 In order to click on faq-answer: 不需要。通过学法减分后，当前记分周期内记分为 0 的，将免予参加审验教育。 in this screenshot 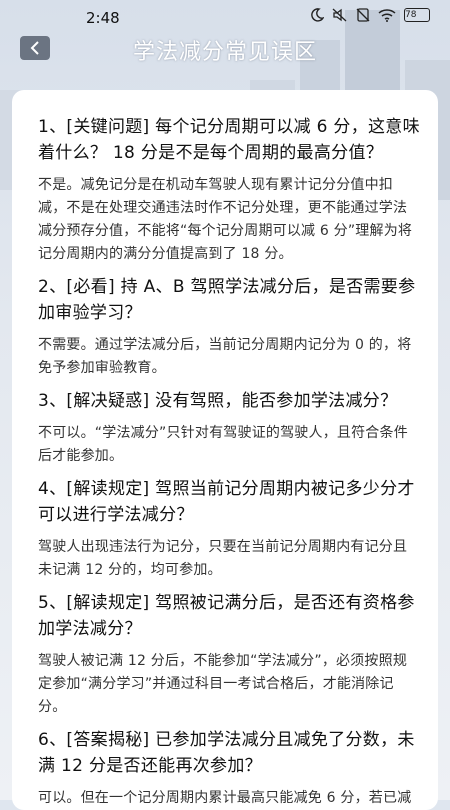, I will do `click(225, 356)`.